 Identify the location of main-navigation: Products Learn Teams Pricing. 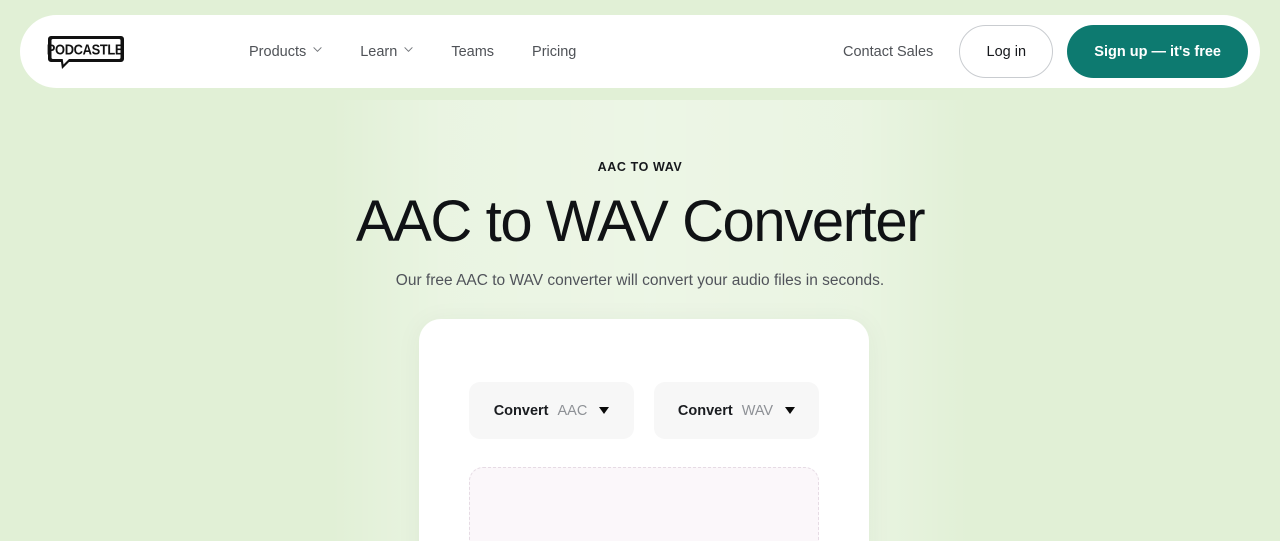
(412, 52).